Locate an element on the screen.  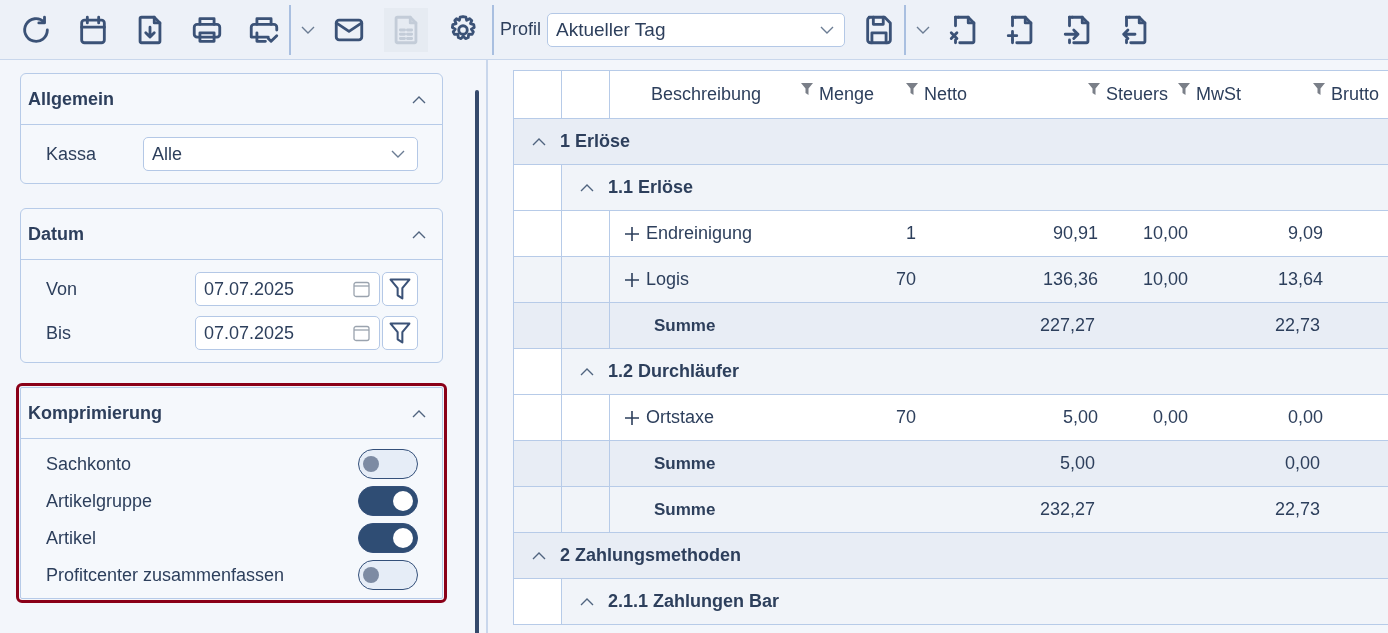
group-label: 2 Zahlungsmethoden is located at coordinates (650, 555).